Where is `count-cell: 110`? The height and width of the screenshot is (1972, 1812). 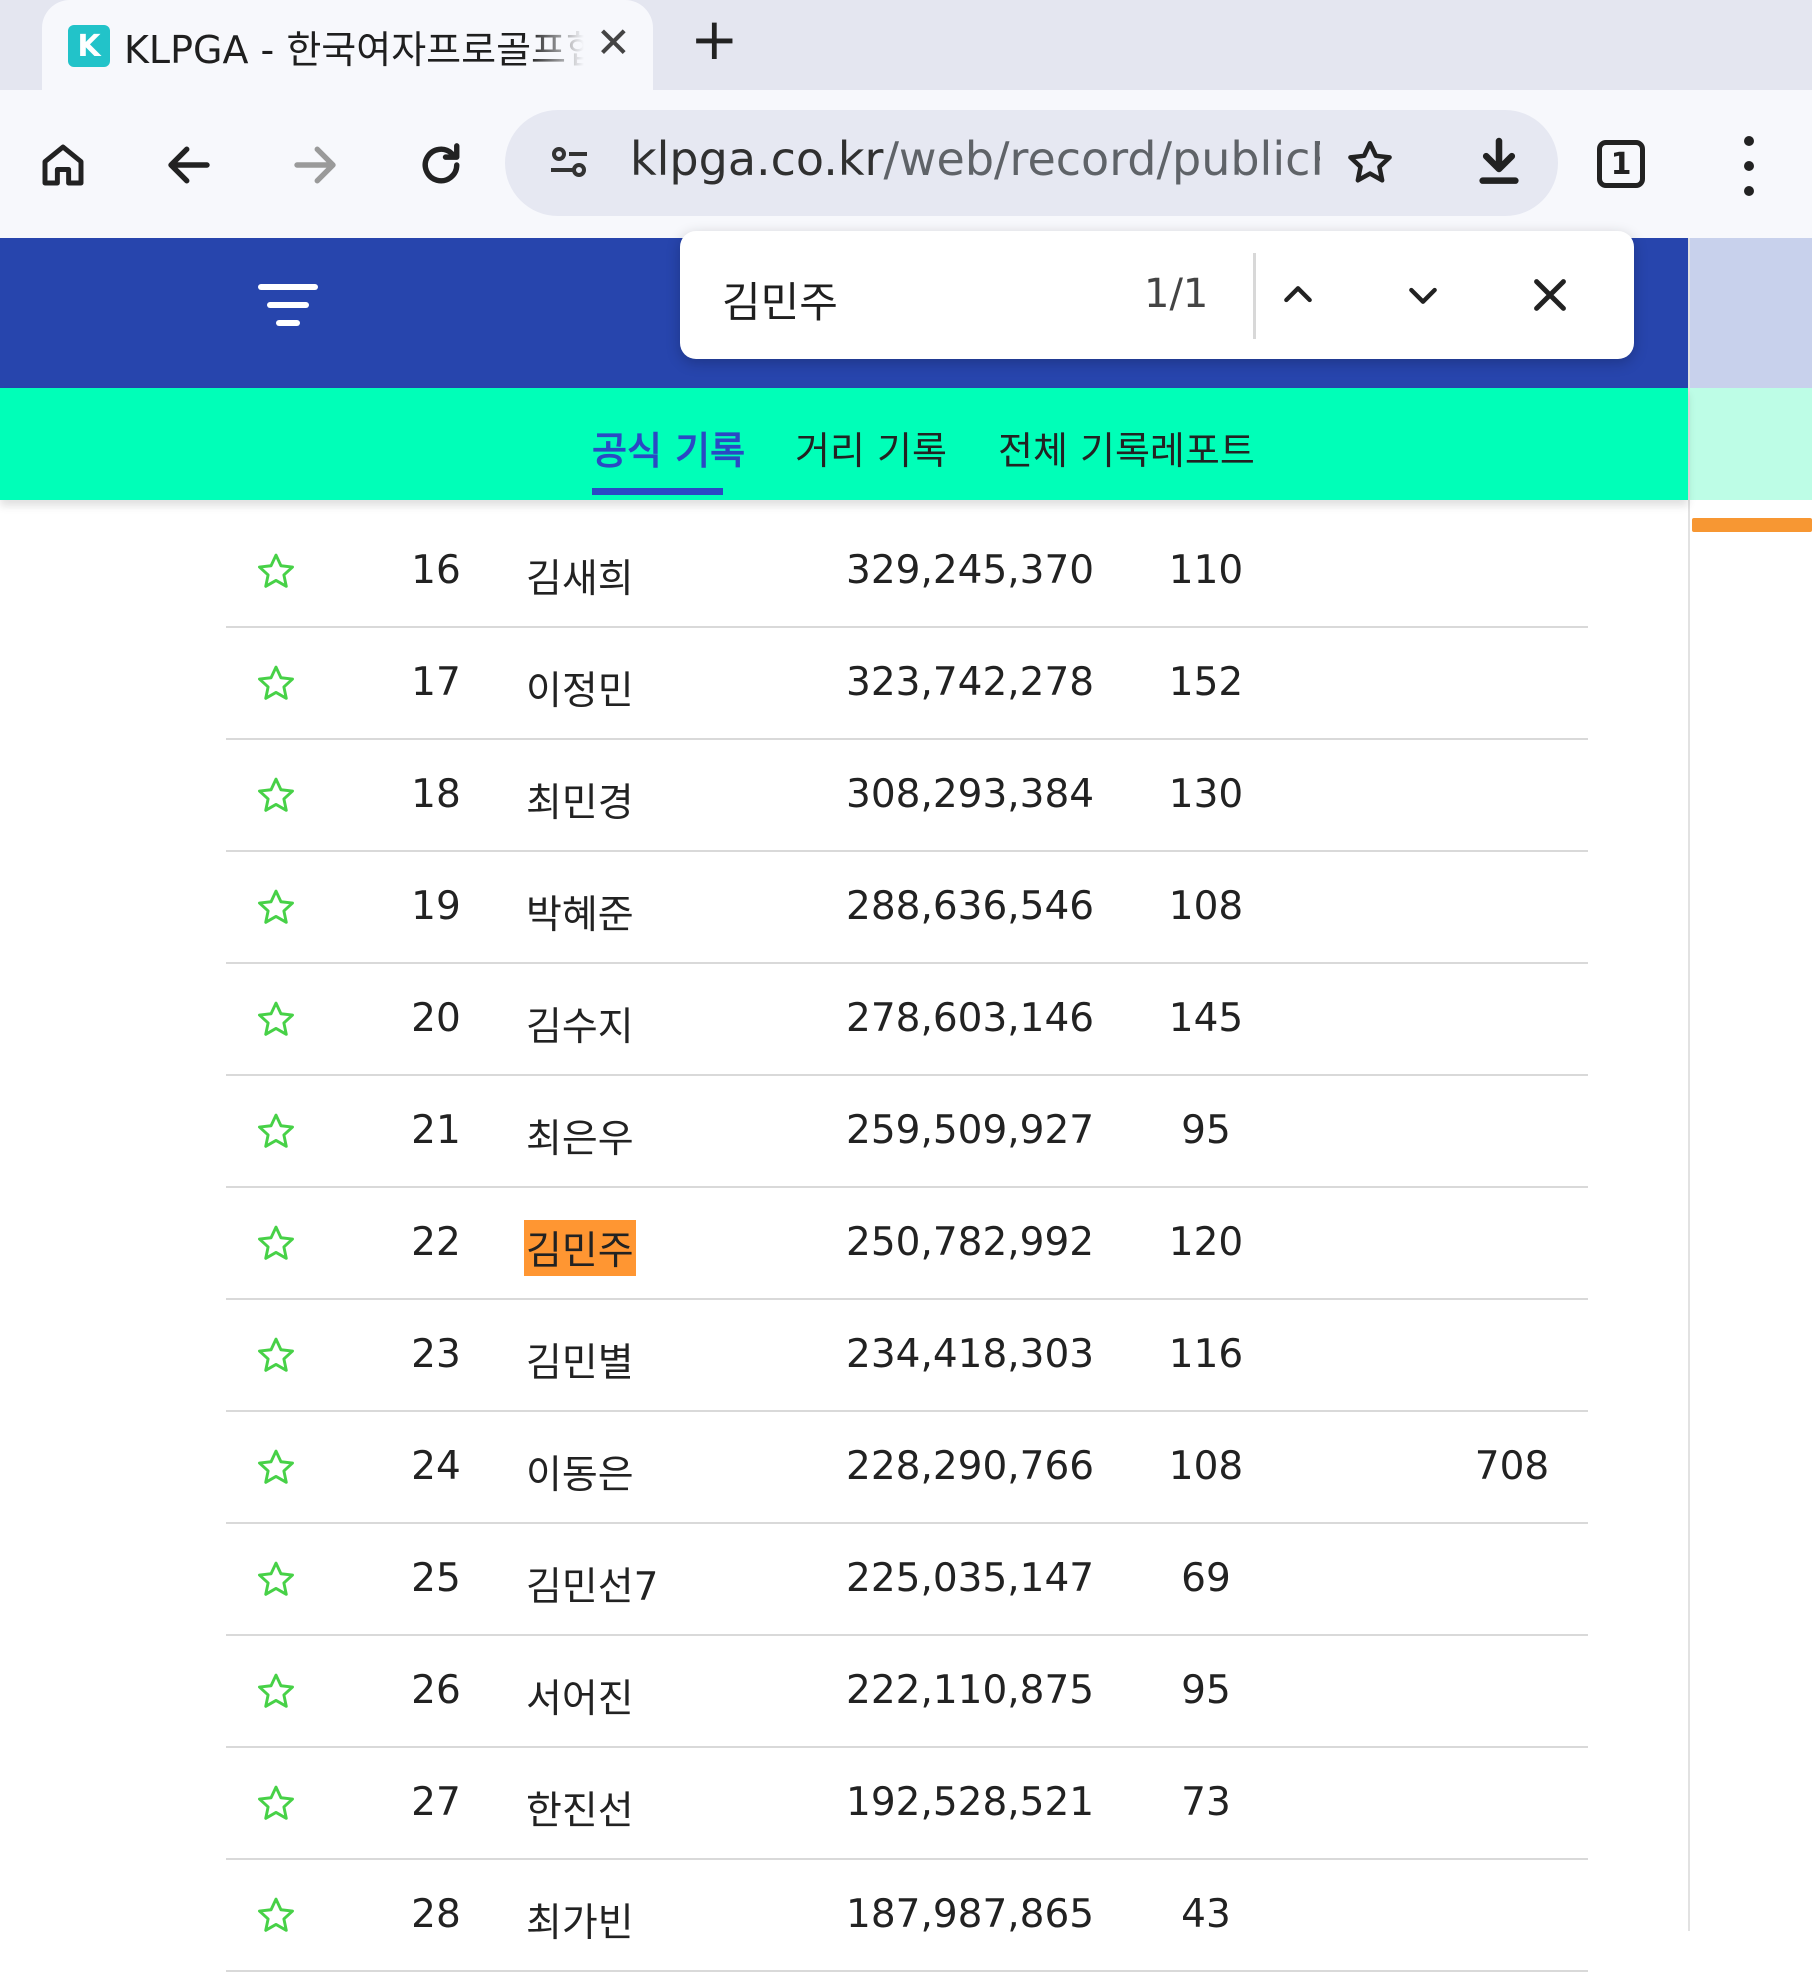 count-cell: 110 is located at coordinates (1206, 570).